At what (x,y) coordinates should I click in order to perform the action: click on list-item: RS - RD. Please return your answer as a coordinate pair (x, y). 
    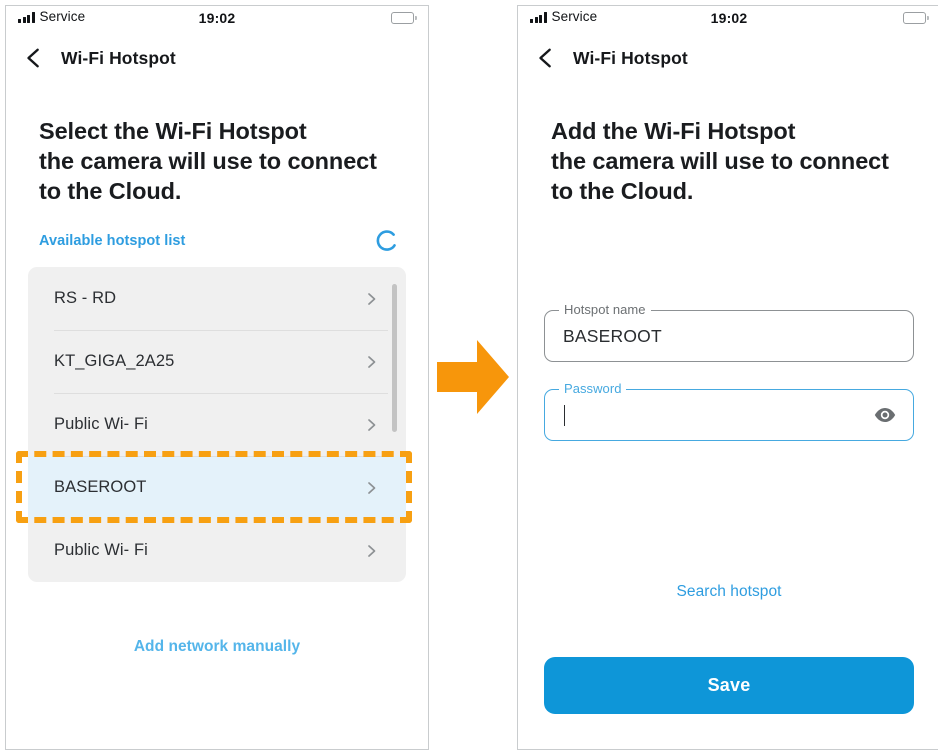
    Looking at the image, I should click on (217, 298).